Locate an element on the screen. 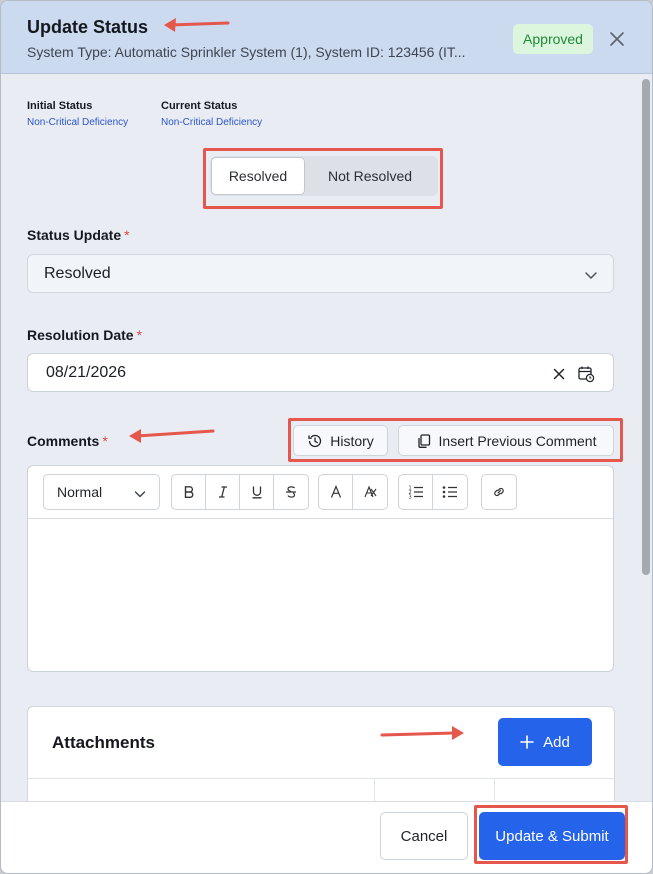 The width and height of the screenshot is (653, 874). toggle-resolved: Resolved is located at coordinates (258, 176).